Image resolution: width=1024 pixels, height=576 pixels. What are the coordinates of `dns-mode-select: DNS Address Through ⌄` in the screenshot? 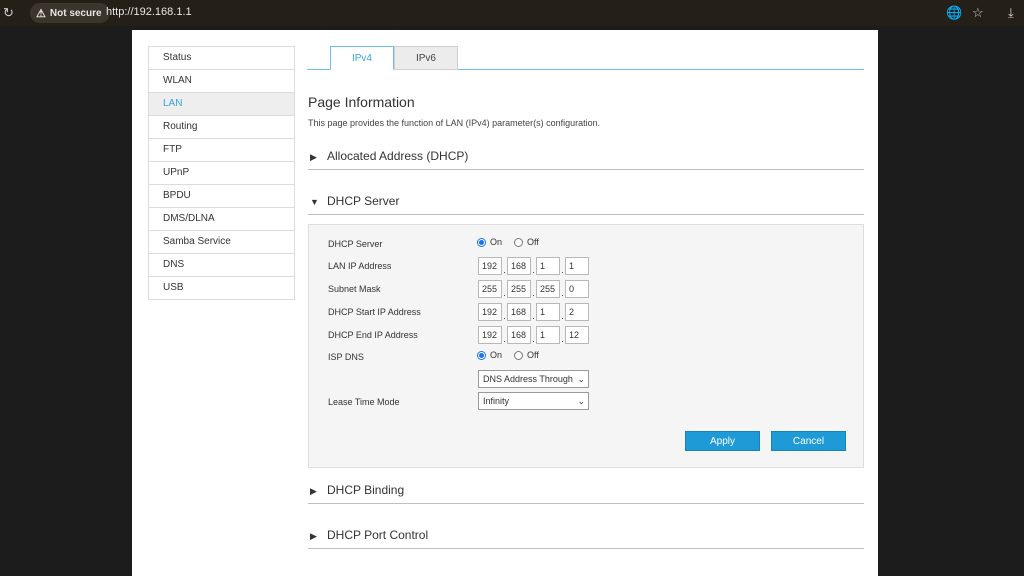 It's located at (533, 379).